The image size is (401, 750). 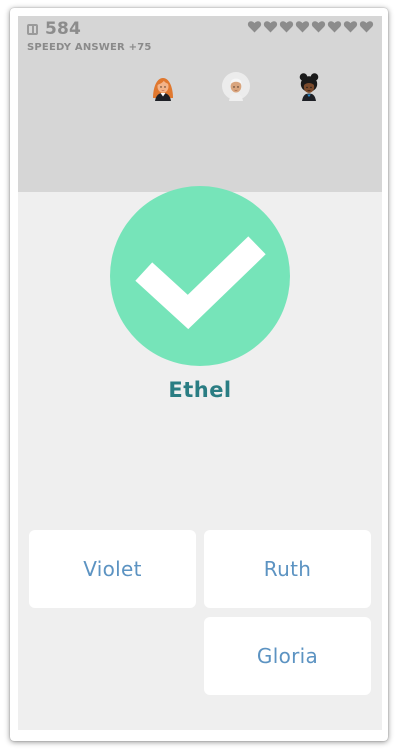 I want to click on score-display: 584, so click(x=54, y=29).